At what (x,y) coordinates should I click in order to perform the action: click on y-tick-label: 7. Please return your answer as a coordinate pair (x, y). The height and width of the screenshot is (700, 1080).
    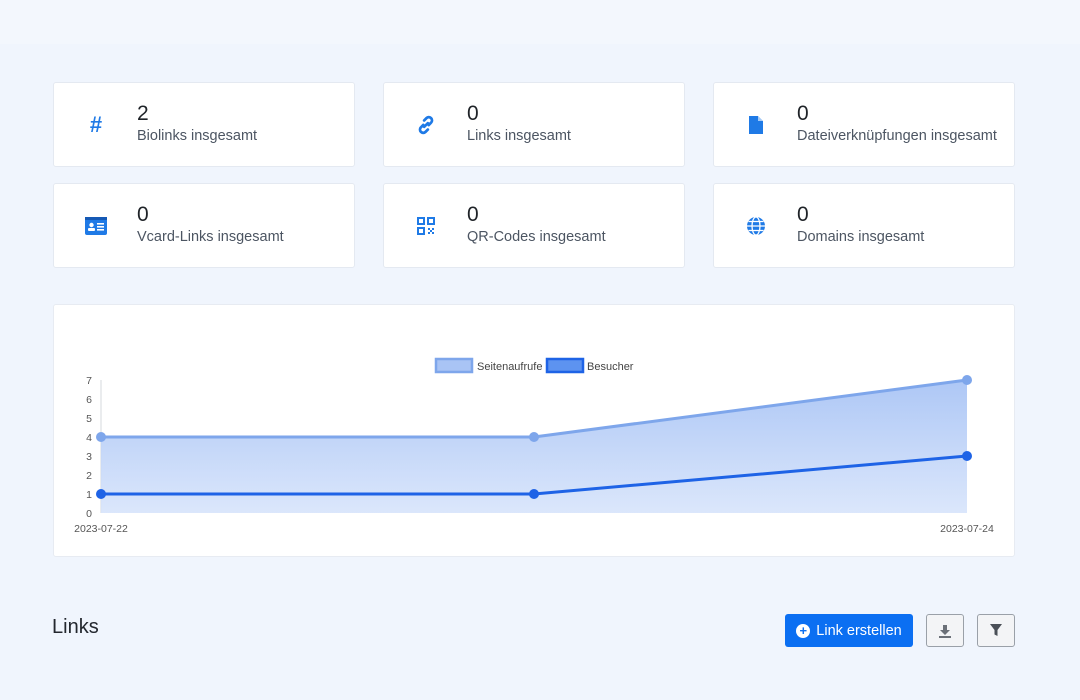
    Looking at the image, I should click on (89, 381).